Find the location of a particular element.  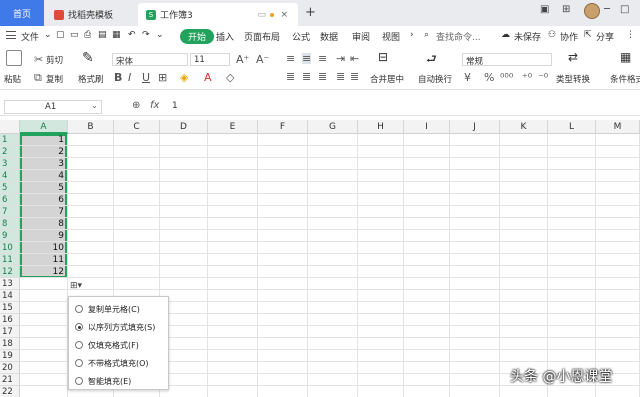

column-header-a: A is located at coordinates (44, 127).